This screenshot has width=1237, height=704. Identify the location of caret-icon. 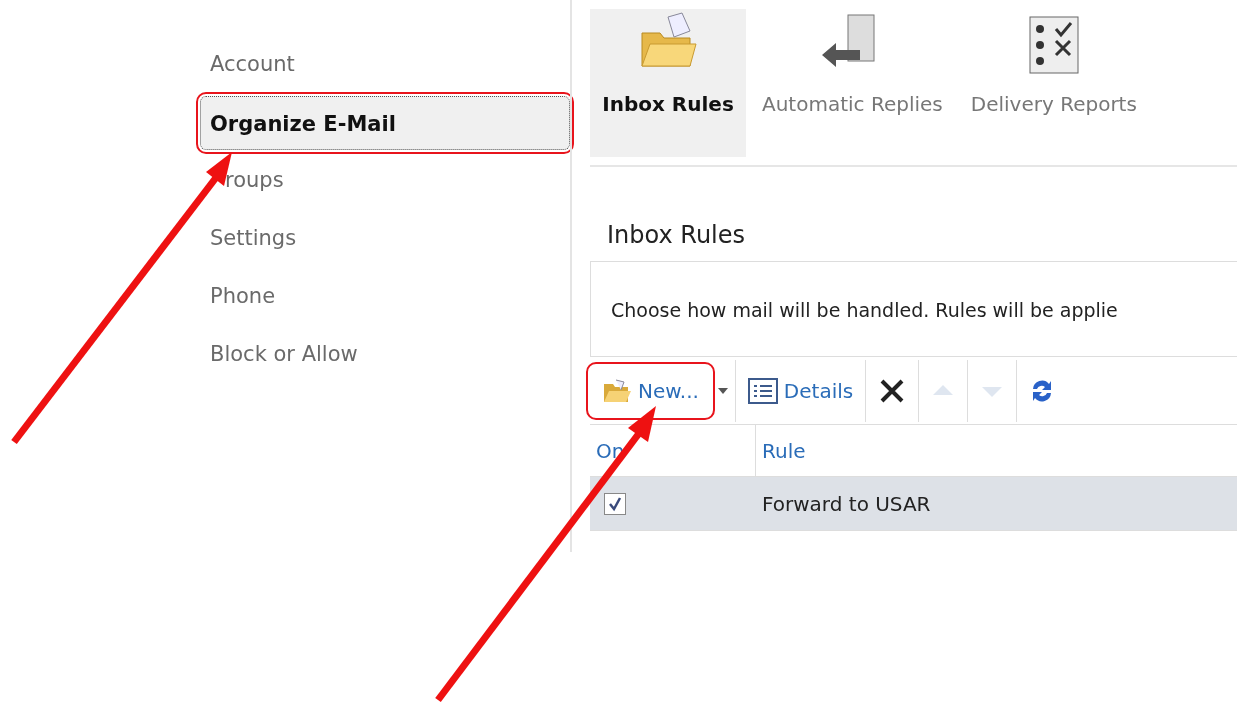
(722, 390).